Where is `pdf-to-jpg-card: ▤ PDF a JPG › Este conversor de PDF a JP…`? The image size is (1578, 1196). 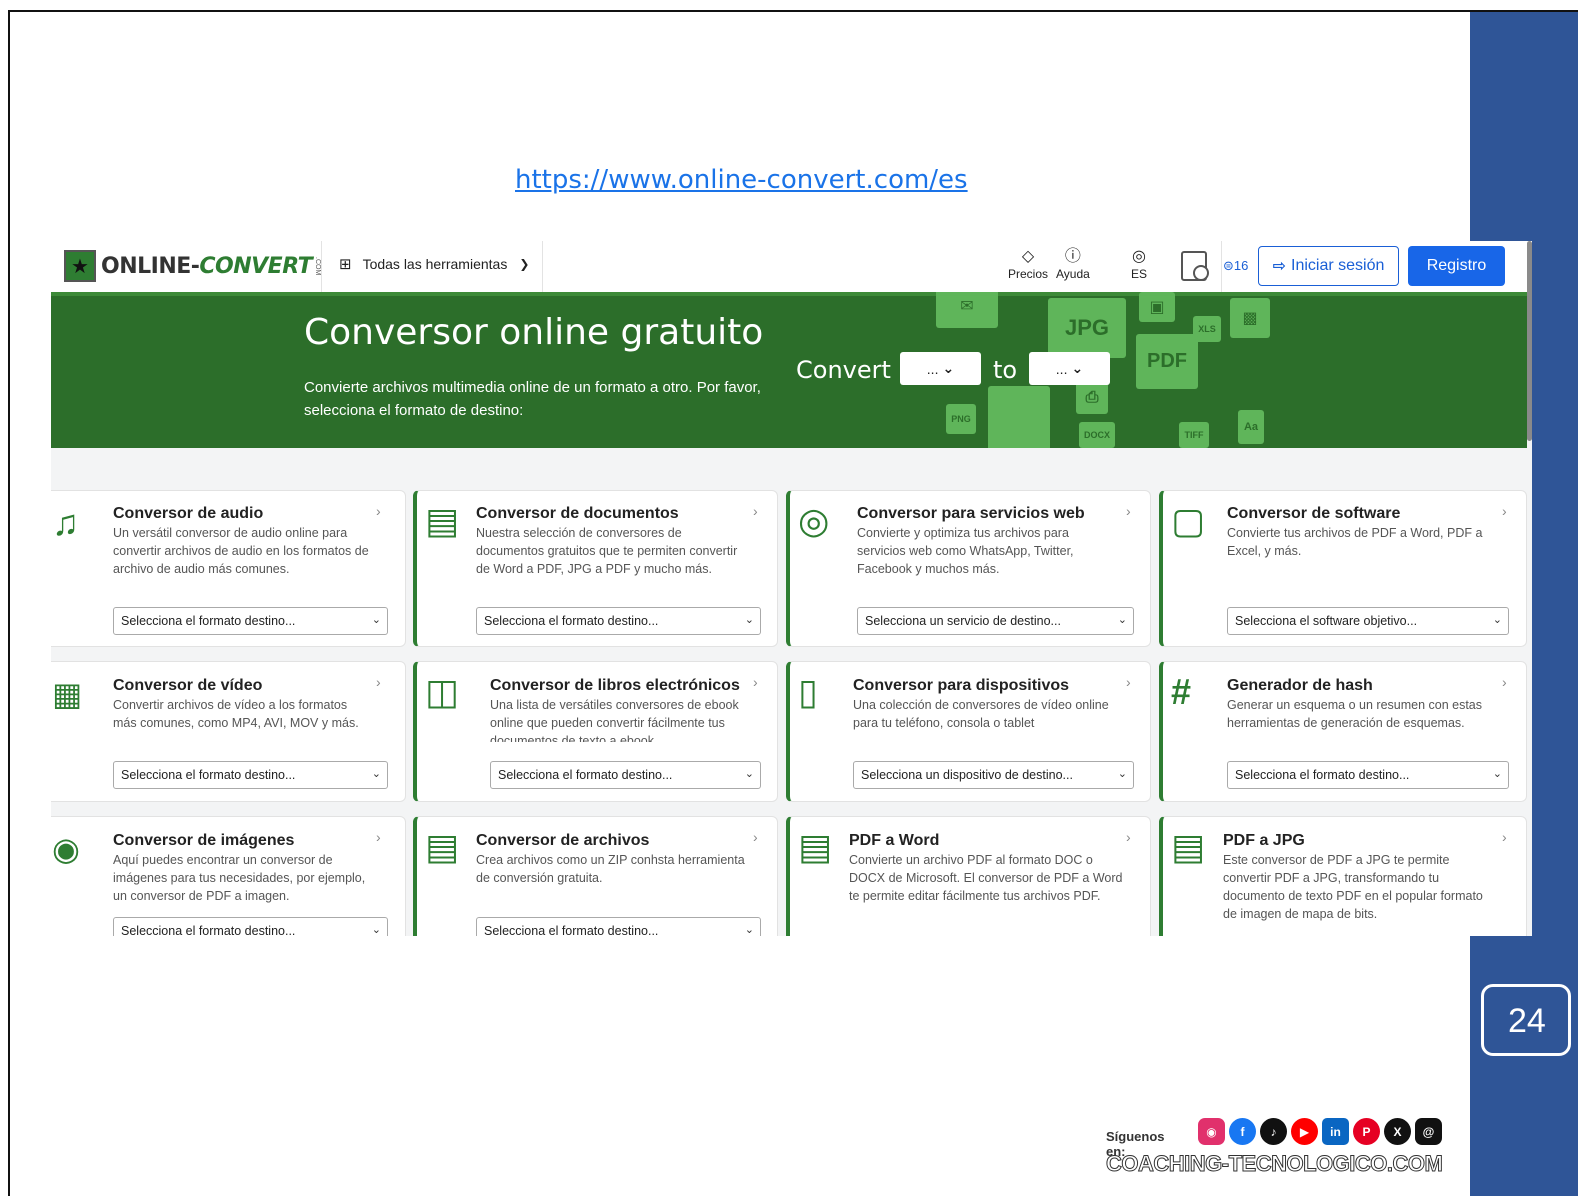
pdf-to-jpg-card: ▤ PDF a JPG › Este conversor de PDF a JP… is located at coordinates (1343, 876).